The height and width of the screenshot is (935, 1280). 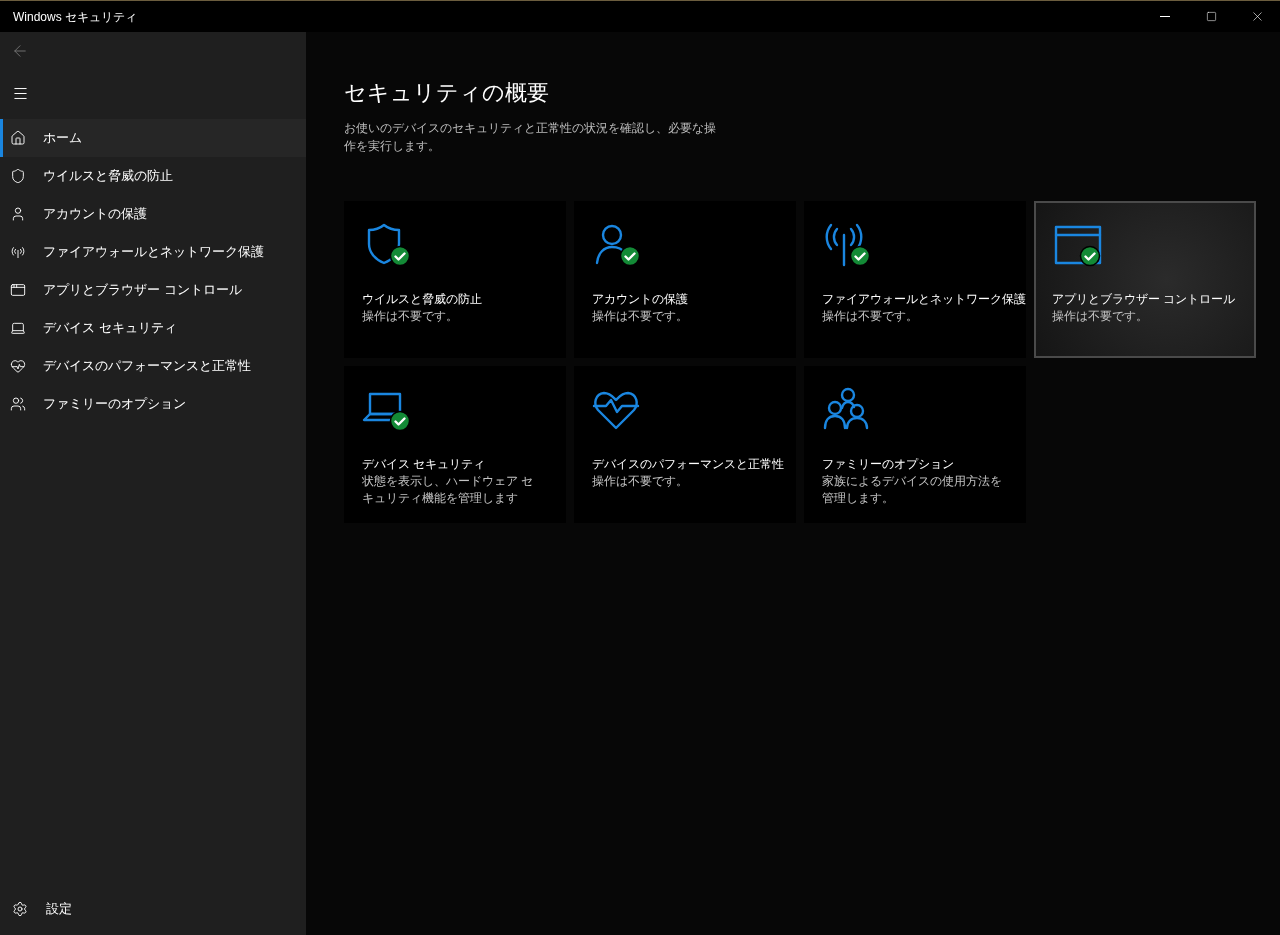 What do you see at coordinates (915, 444) in the screenshot?
I see `status-tile: ファミリーのオプション 家族によるデバイスの使用方法を管理します。` at bounding box center [915, 444].